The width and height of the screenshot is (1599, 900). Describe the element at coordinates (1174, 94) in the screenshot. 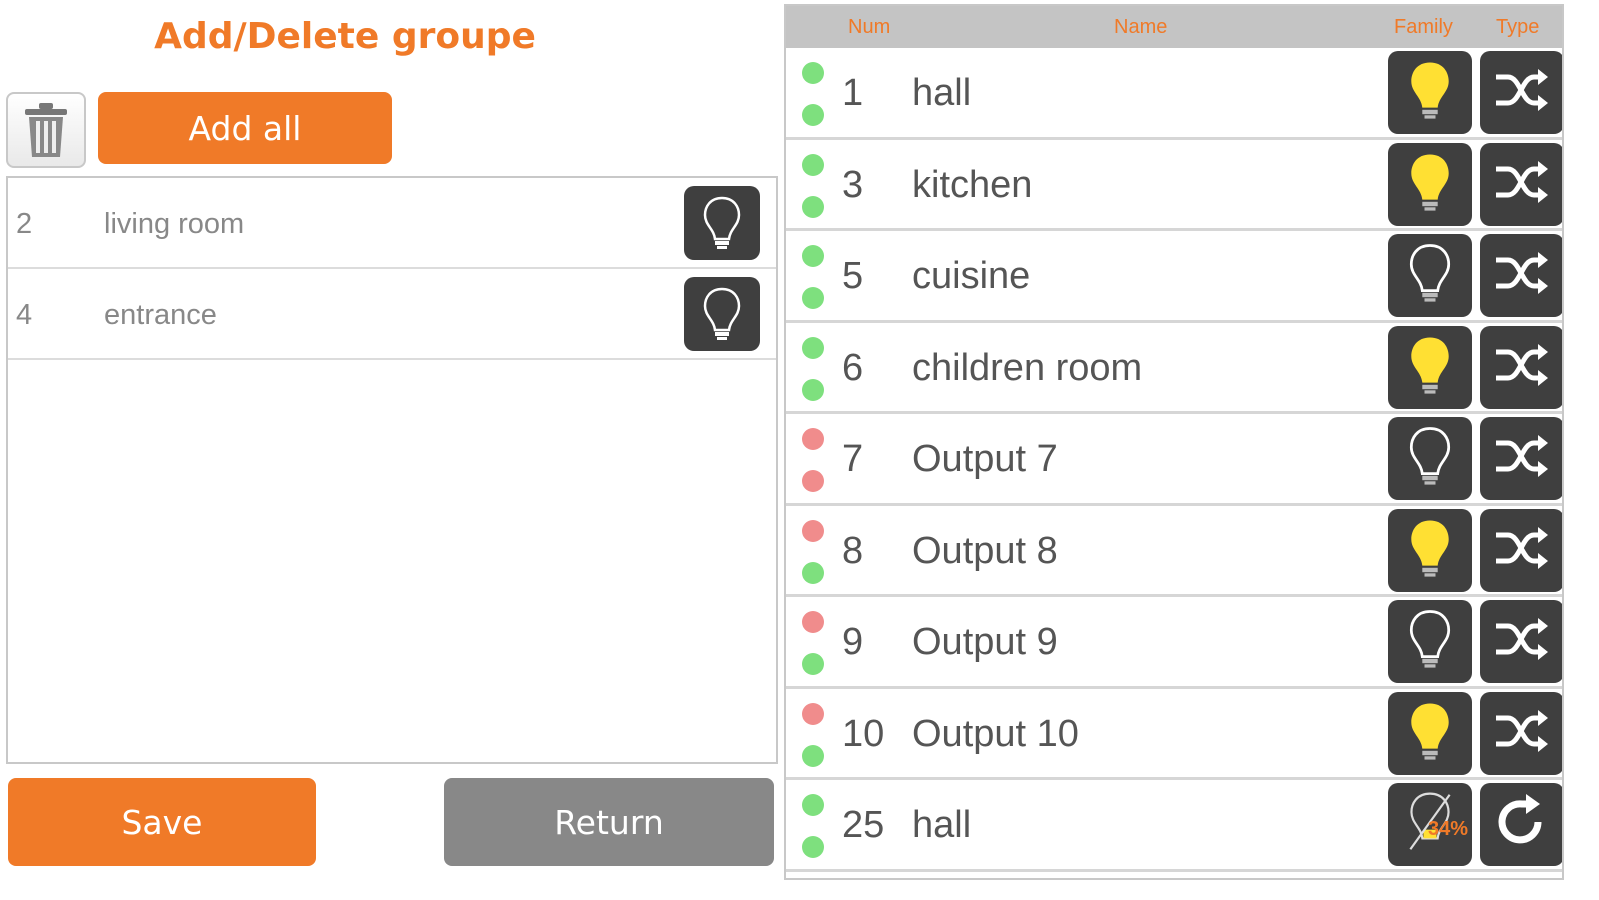

I see `table-row: 1 hall` at that location.